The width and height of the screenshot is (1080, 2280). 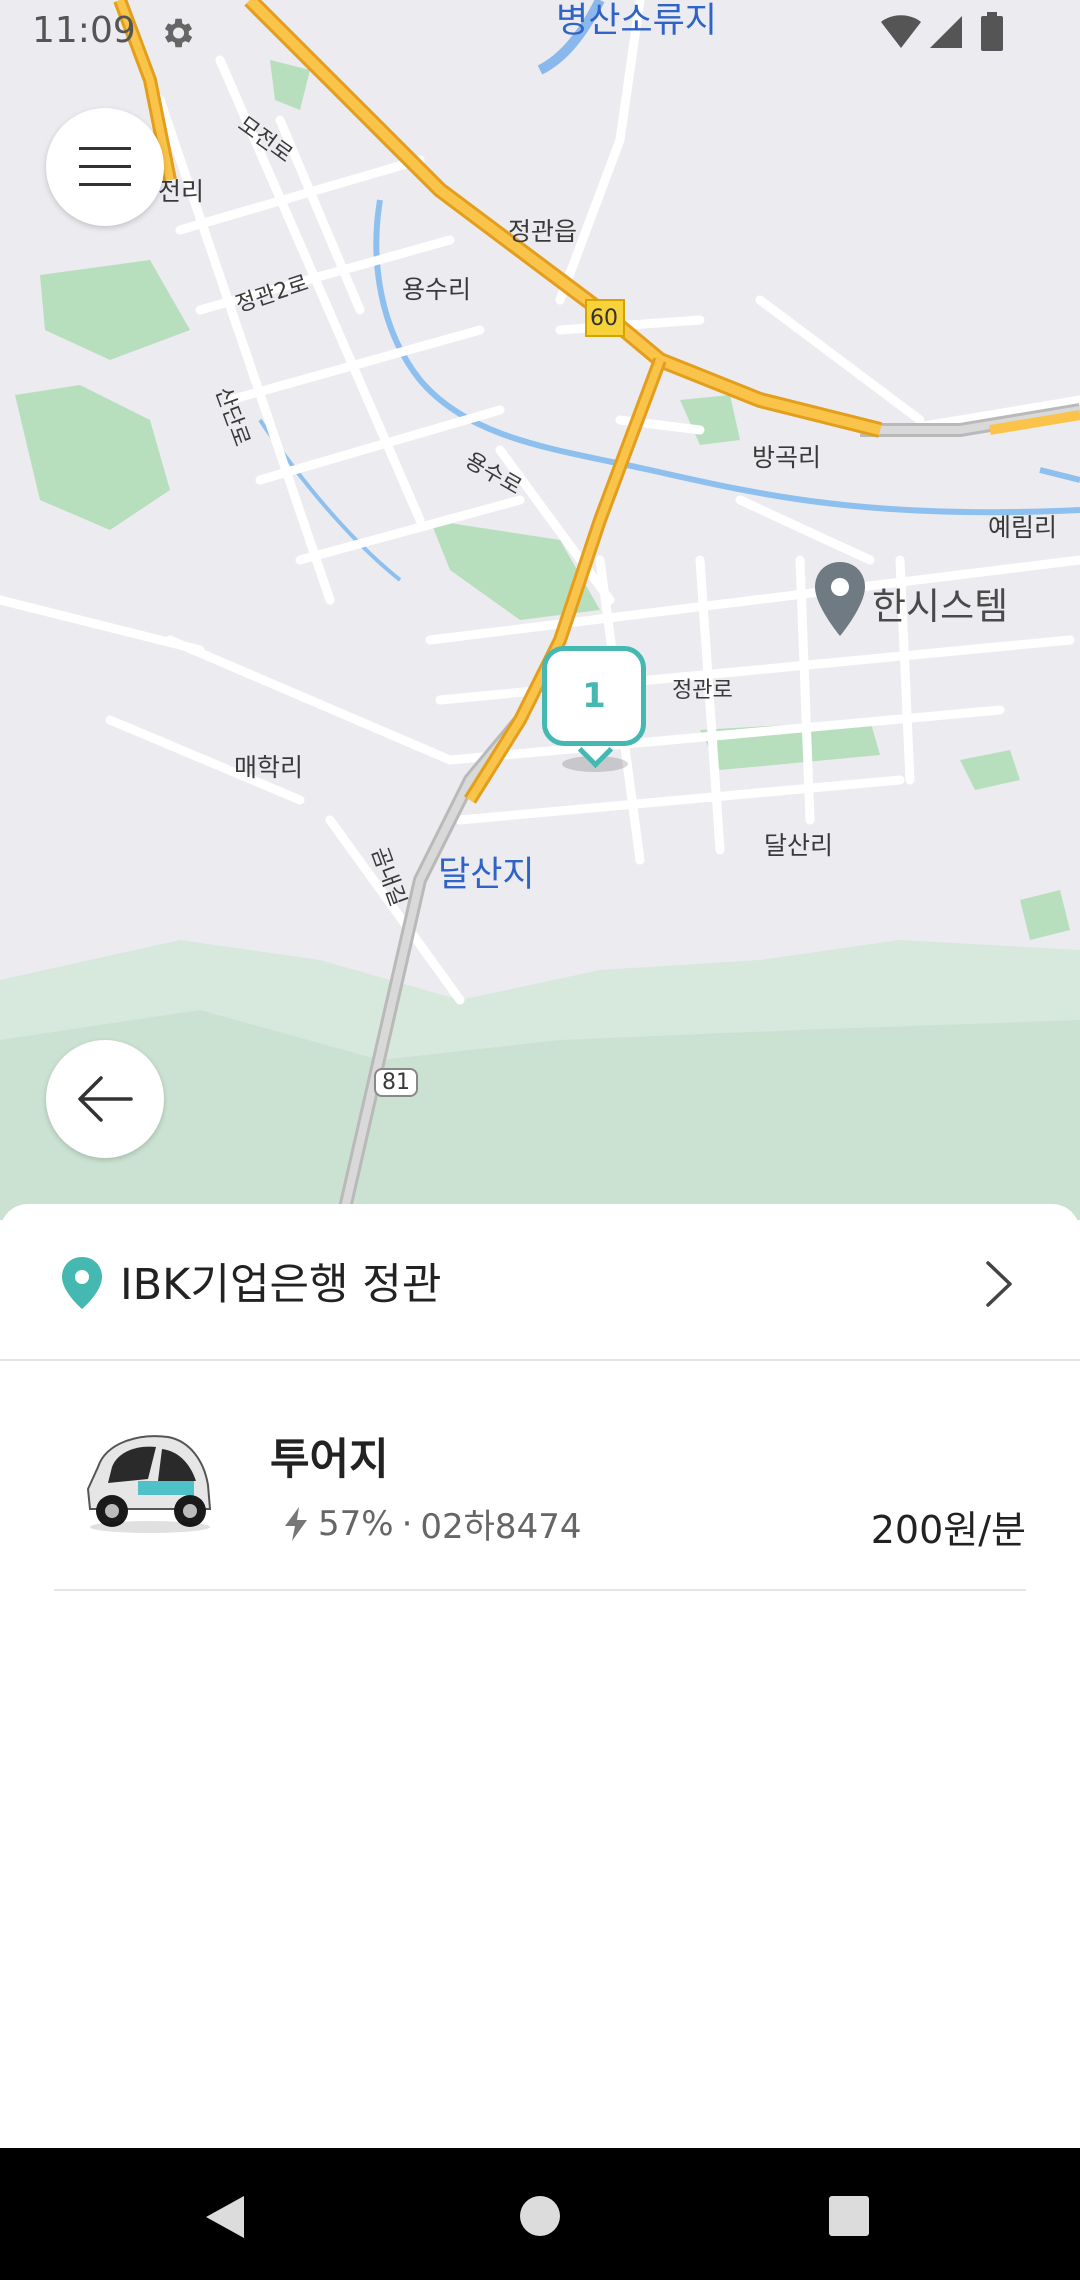 I want to click on lightning-icon, so click(x=296, y=1523).